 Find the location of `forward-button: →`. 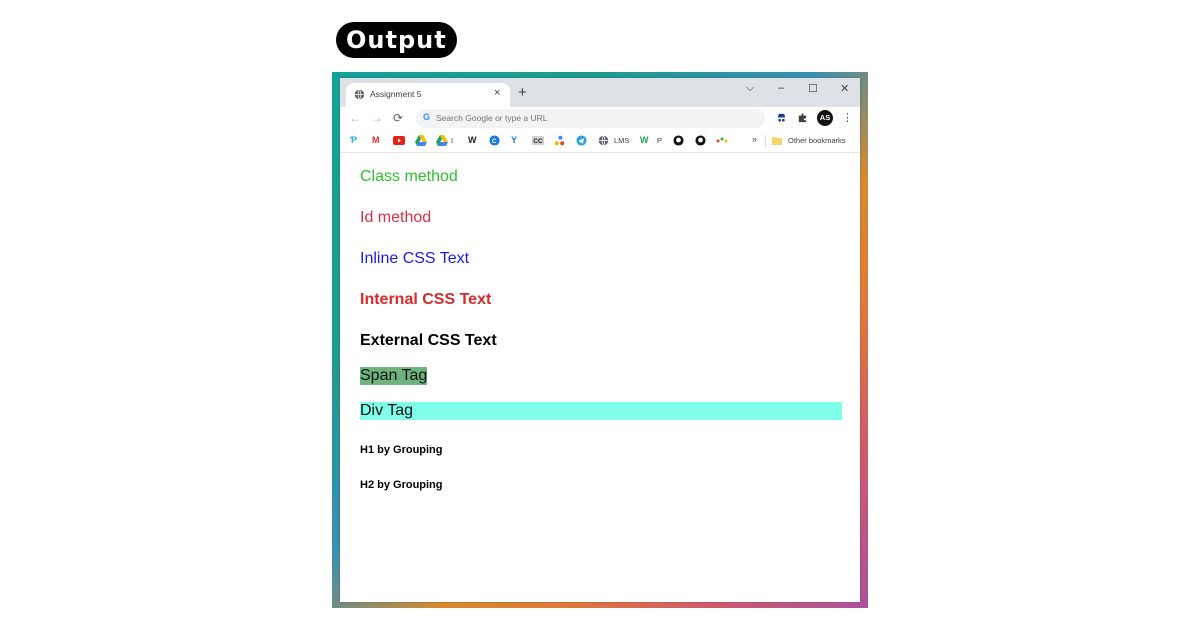

forward-button: → is located at coordinates (377, 118).